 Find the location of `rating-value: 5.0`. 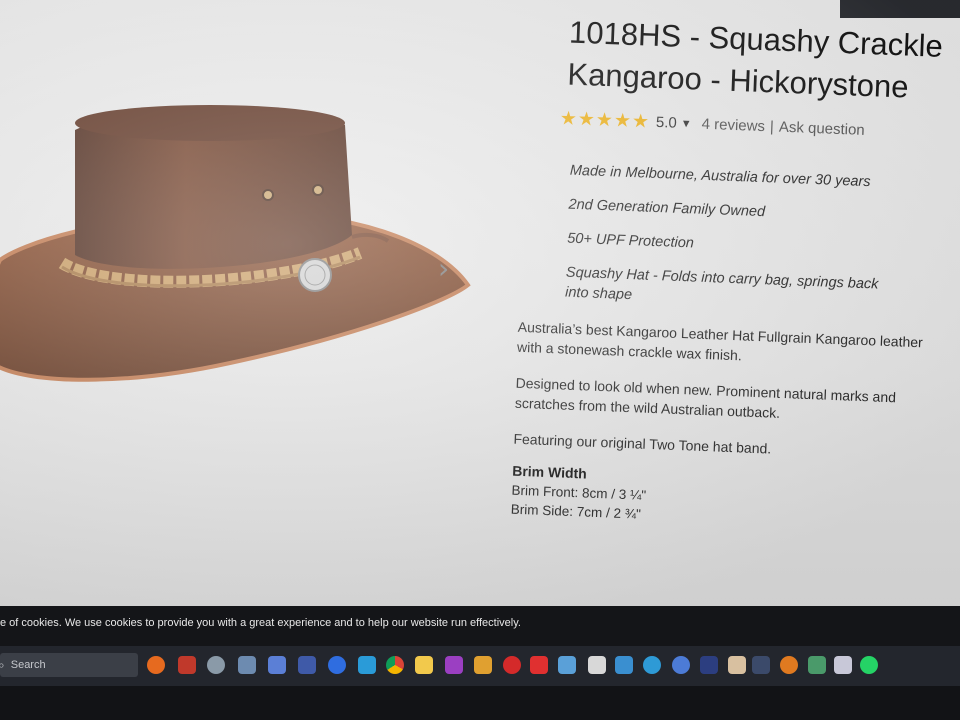

rating-value: 5.0 is located at coordinates (666, 122).